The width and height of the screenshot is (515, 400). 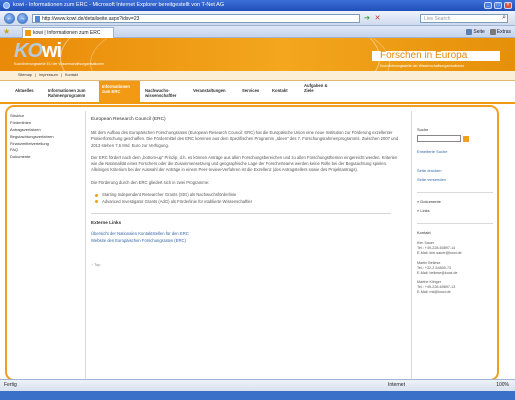 I want to click on search-label: Suche, so click(x=423, y=129).